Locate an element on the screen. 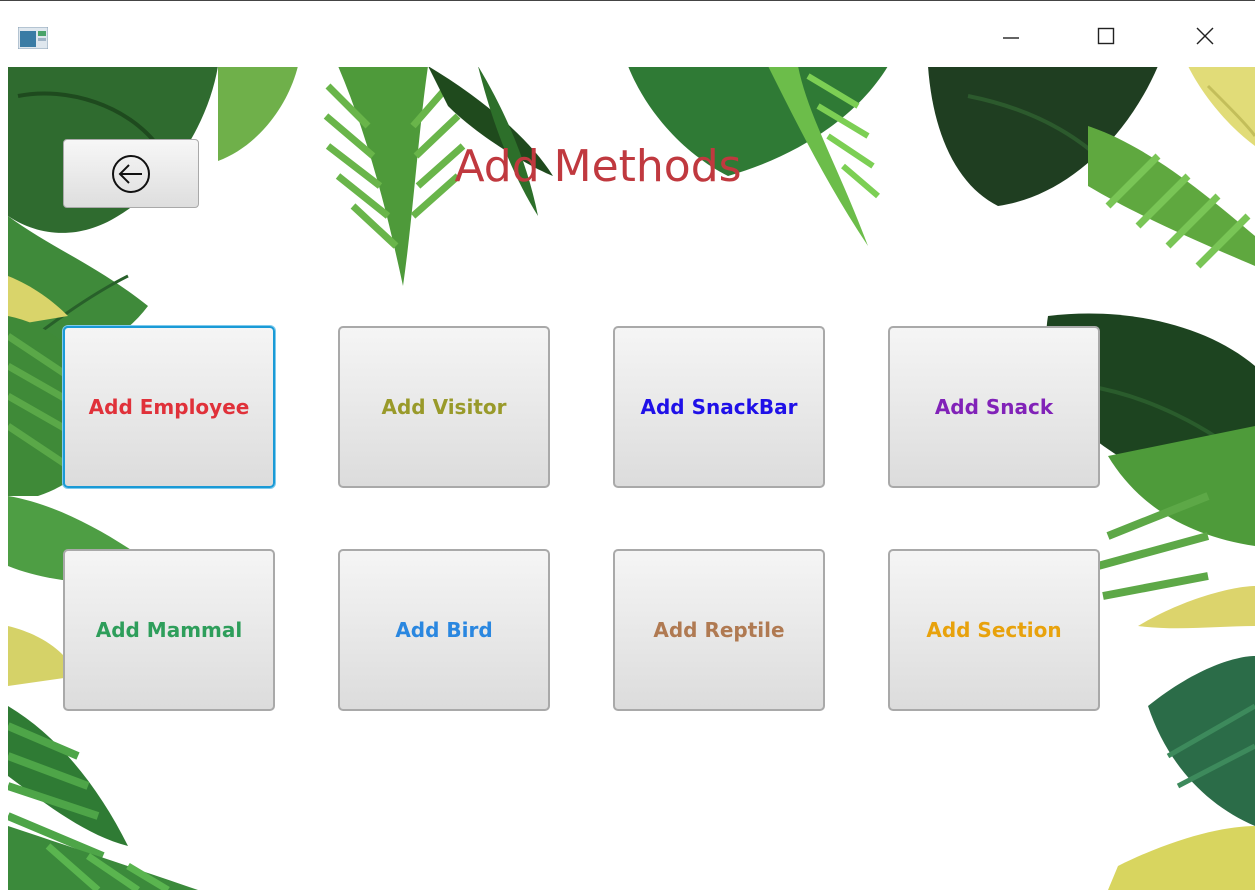 The height and width of the screenshot is (890, 1255). button-label: Add Employee is located at coordinates (169, 407).